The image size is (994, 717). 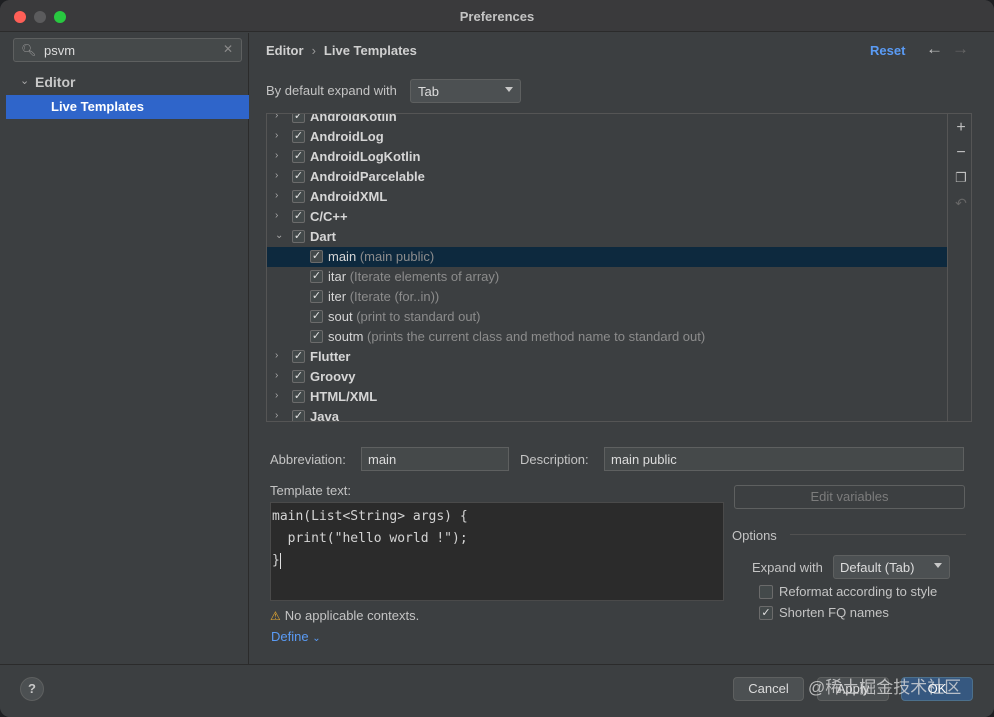 What do you see at coordinates (310, 490) in the screenshot?
I see `template-text-label: Template text:` at bounding box center [310, 490].